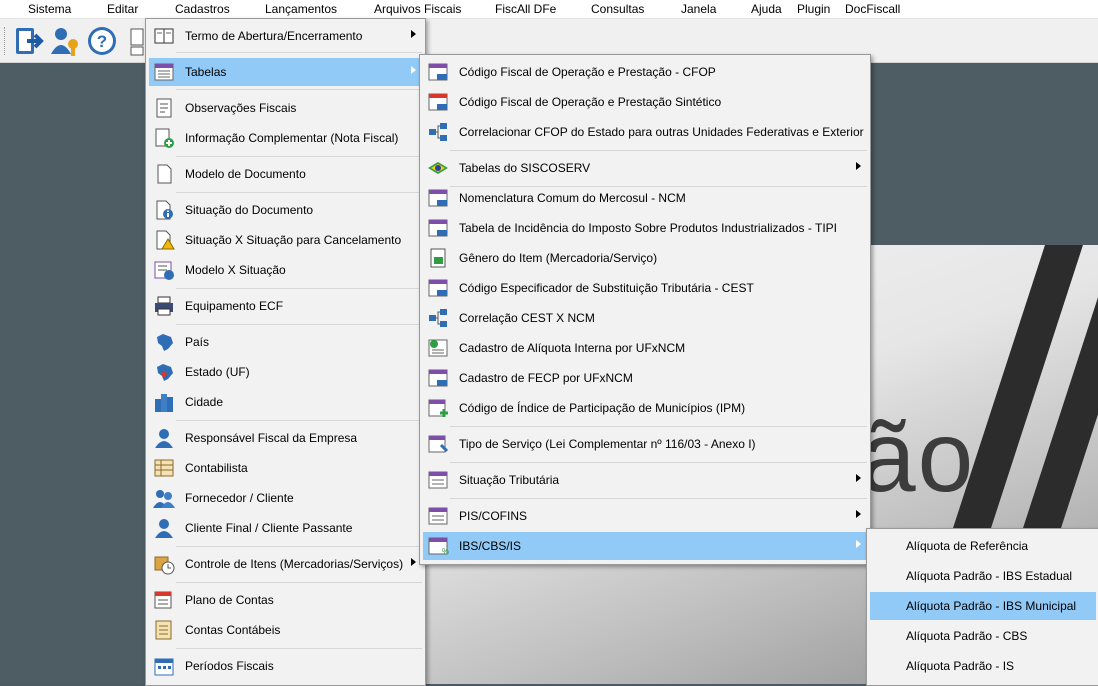 Image resolution: width=1098 pixels, height=686 pixels. What do you see at coordinates (285, 630) in the screenshot?
I see `menu-item-contas-contabeis: Contas Contábeis` at bounding box center [285, 630].